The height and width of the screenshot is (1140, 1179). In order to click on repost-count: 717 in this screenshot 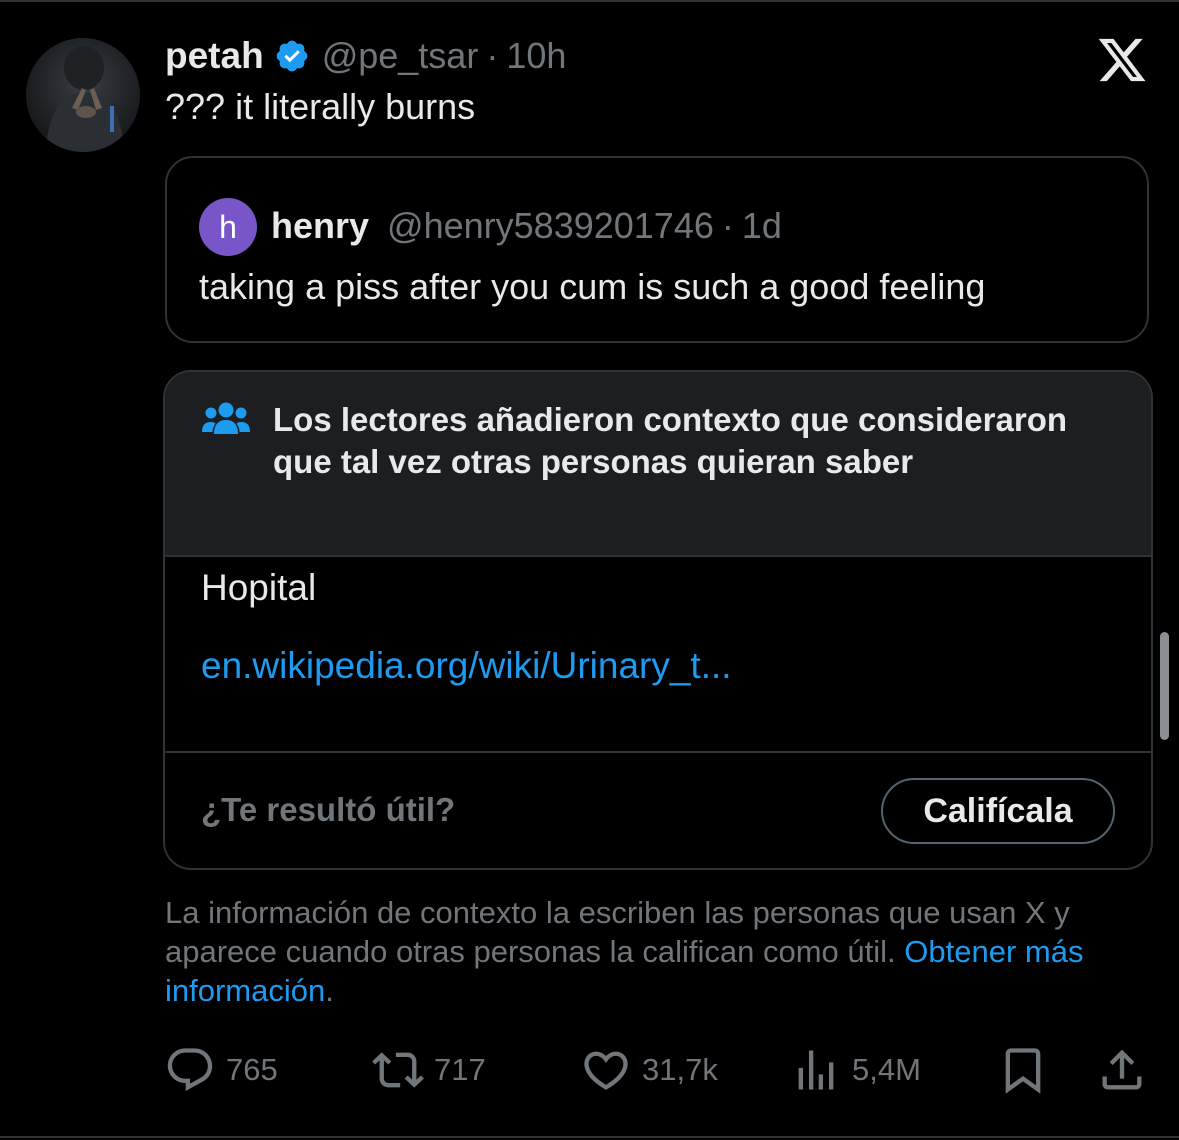, I will do `click(460, 1069)`.